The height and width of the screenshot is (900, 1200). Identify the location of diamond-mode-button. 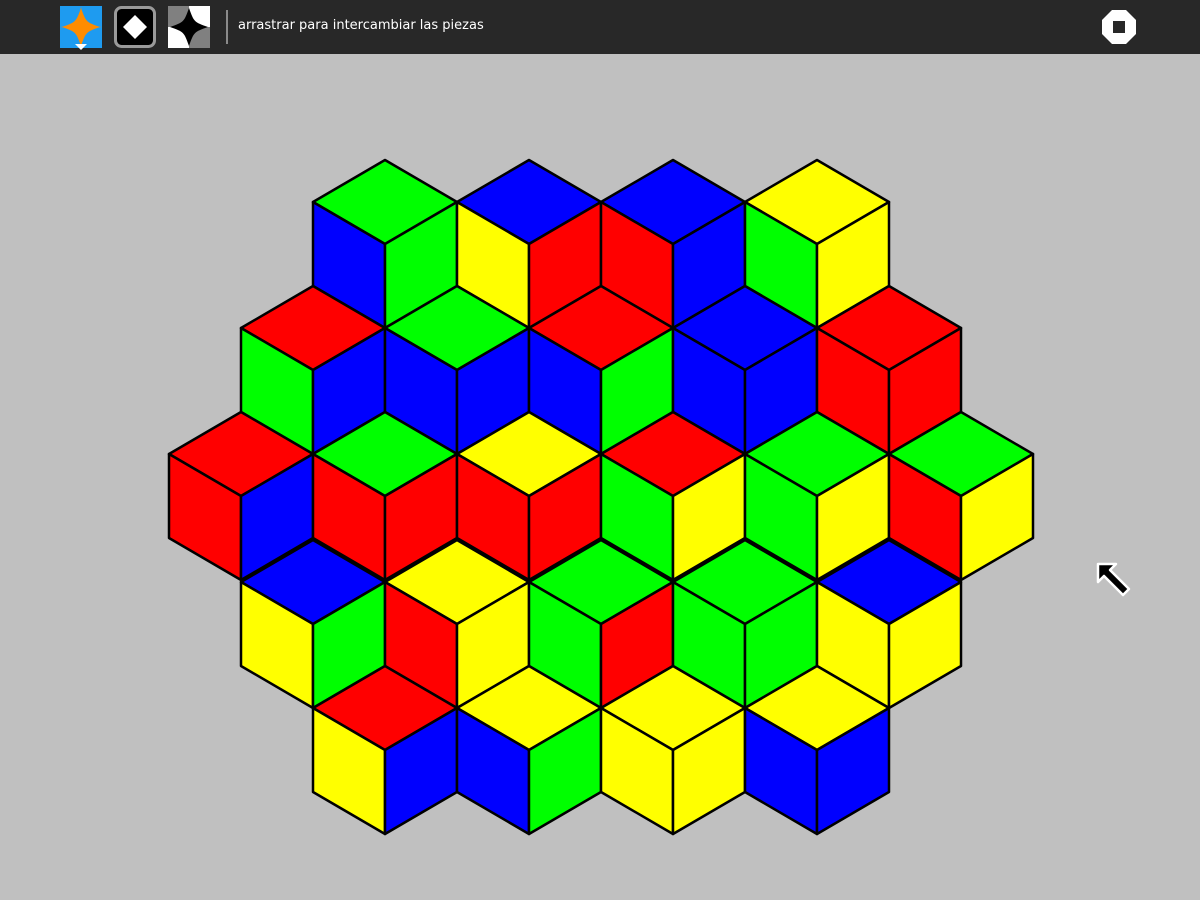
(135, 27).